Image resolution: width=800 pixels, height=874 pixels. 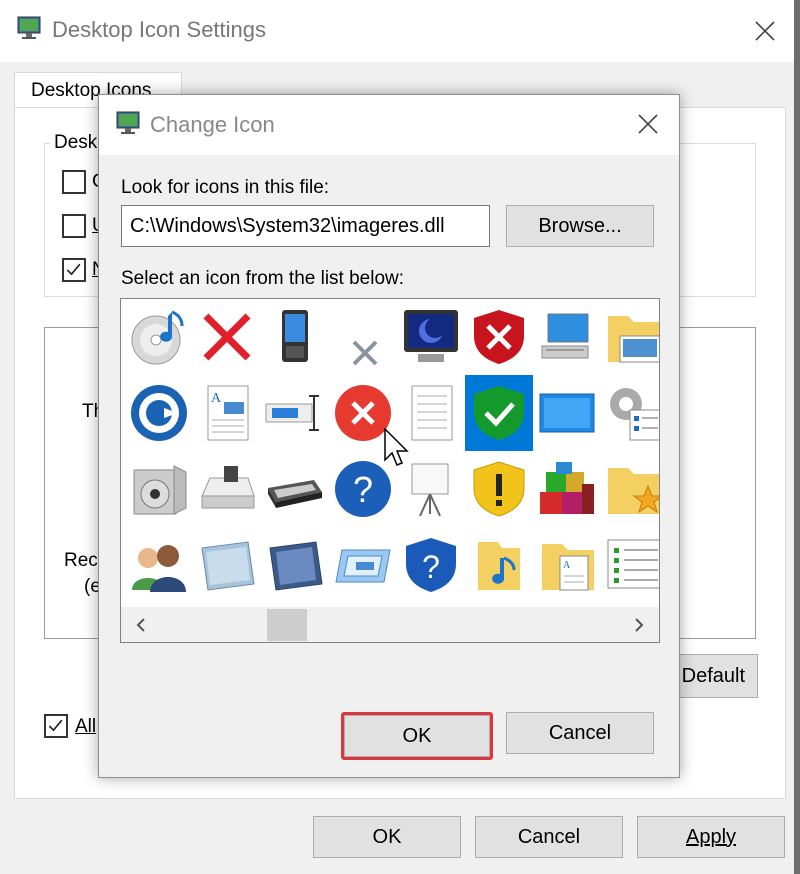 What do you see at coordinates (287, 625) in the screenshot?
I see `scrollbar-thumb` at bounding box center [287, 625].